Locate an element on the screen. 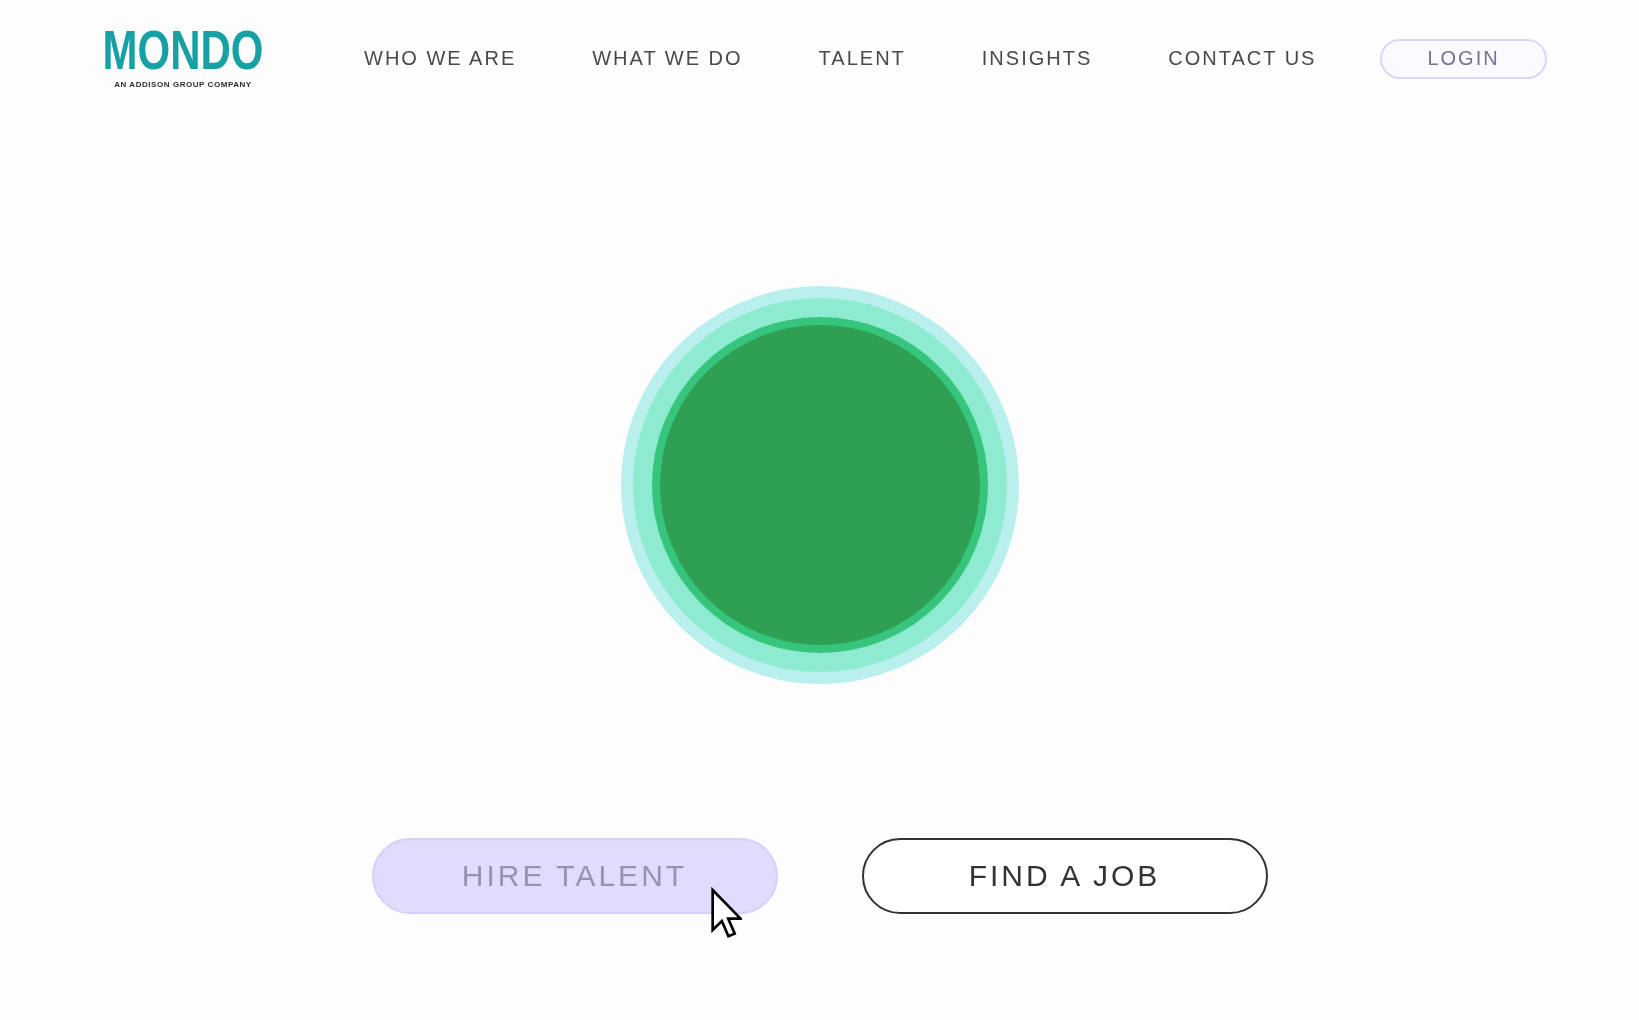 Image resolution: width=1639 pixels, height=1020 pixels. nav-link: WHO WE ARE is located at coordinates (440, 58).